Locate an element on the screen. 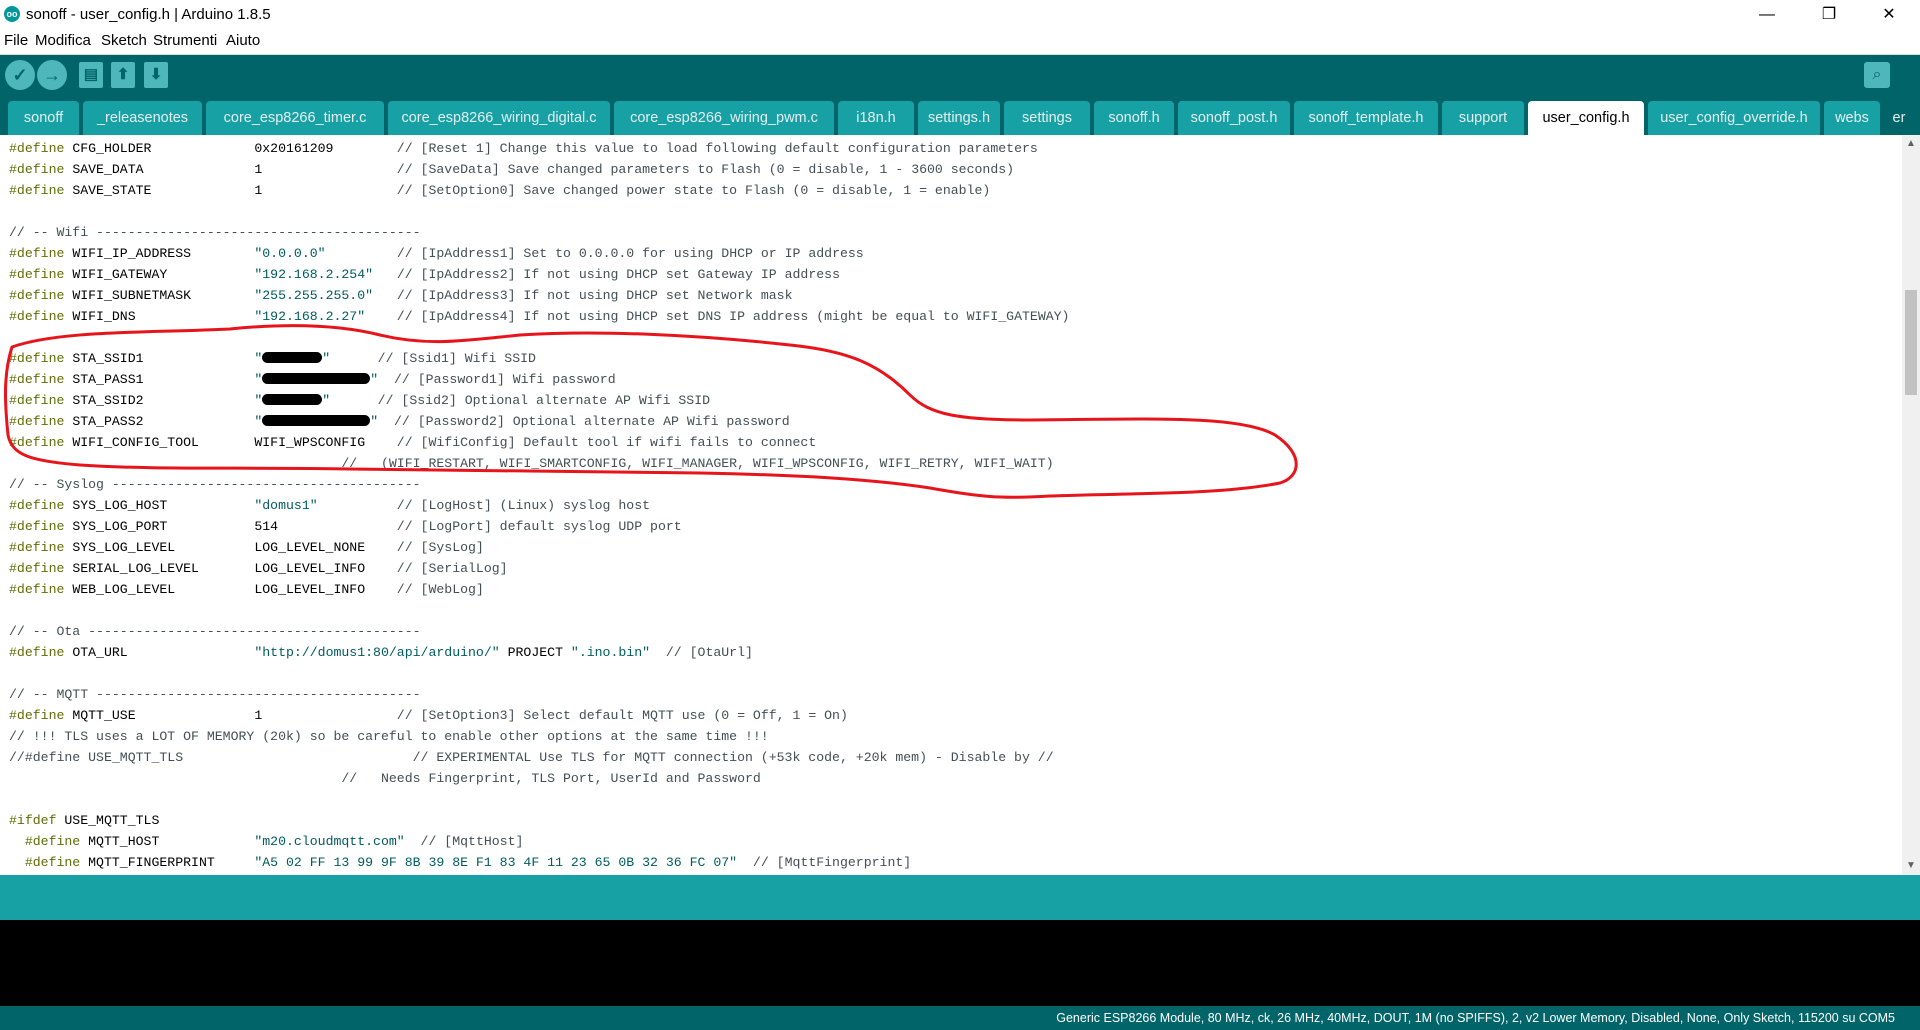 The image size is (1920, 1030). arduino-logo-icon: oo is located at coordinates (12, 14).